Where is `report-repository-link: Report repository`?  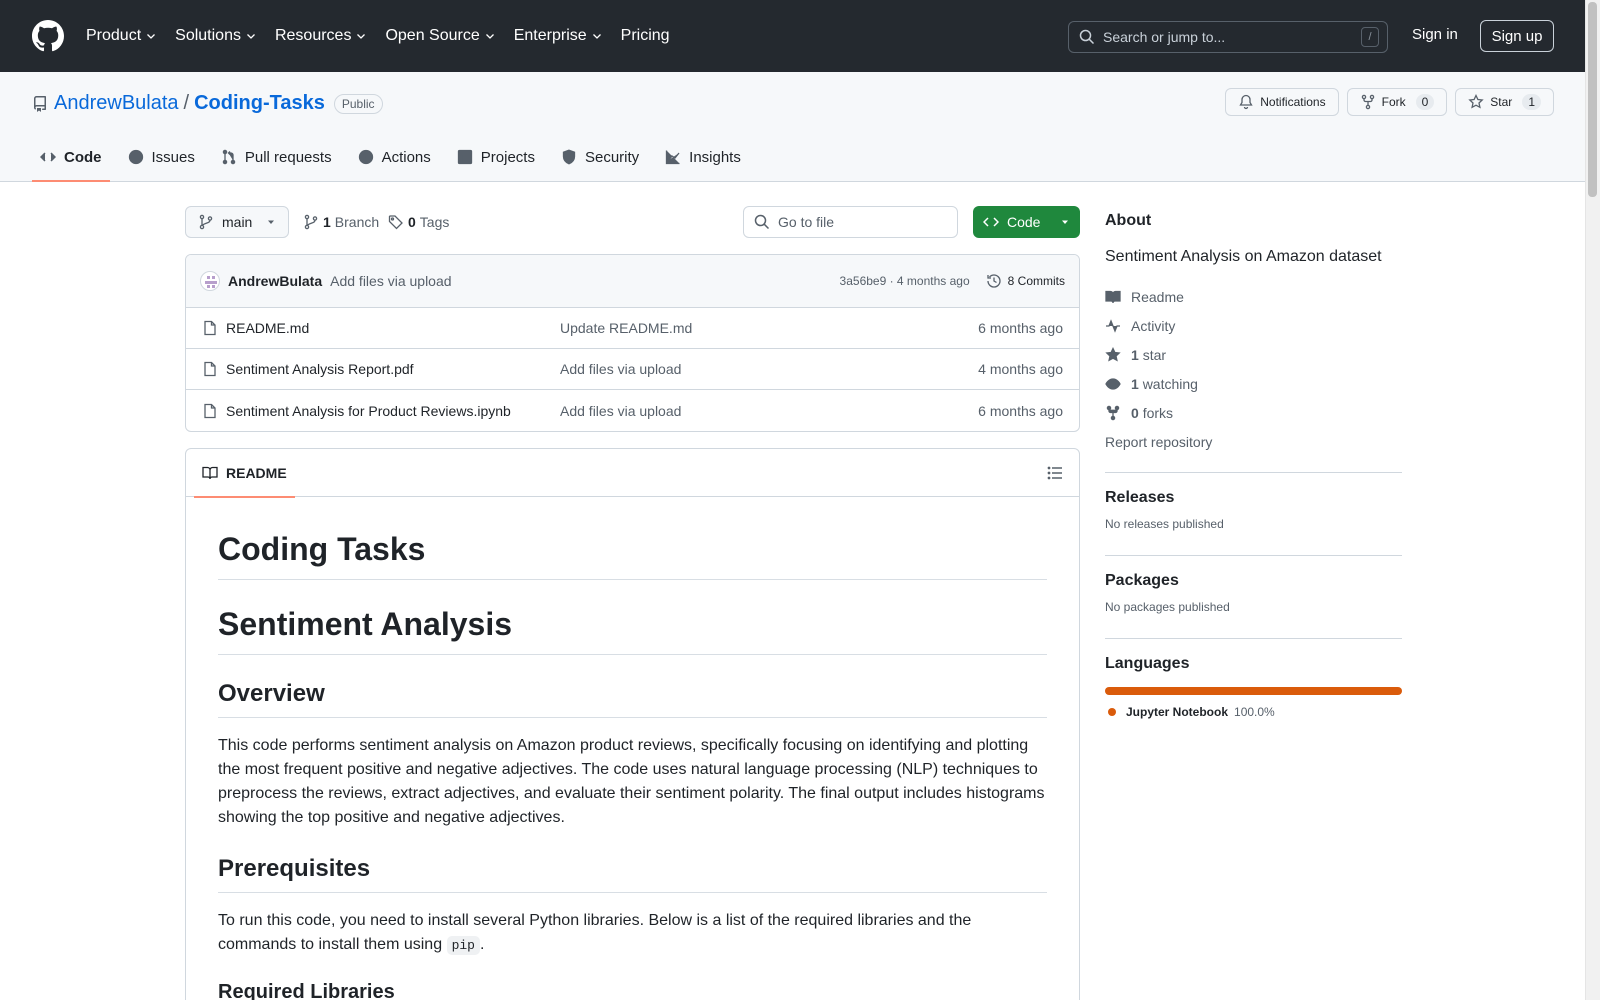
report-repository-link: Report repository is located at coordinates (1253, 441).